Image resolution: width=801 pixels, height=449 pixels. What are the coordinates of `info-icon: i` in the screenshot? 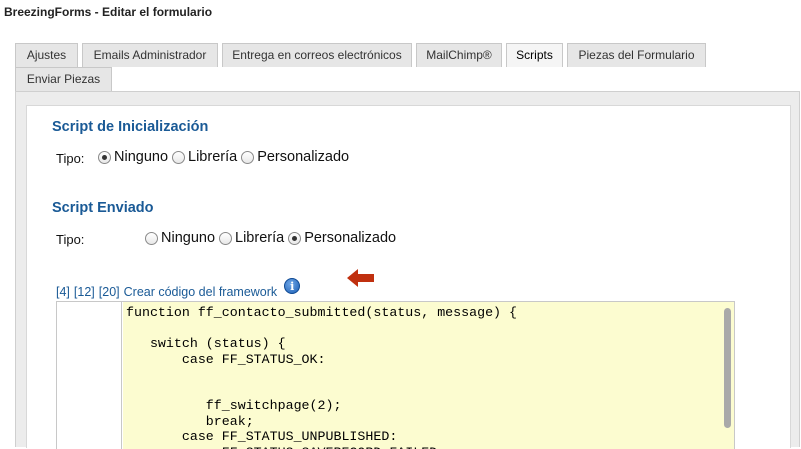 It's located at (292, 286).